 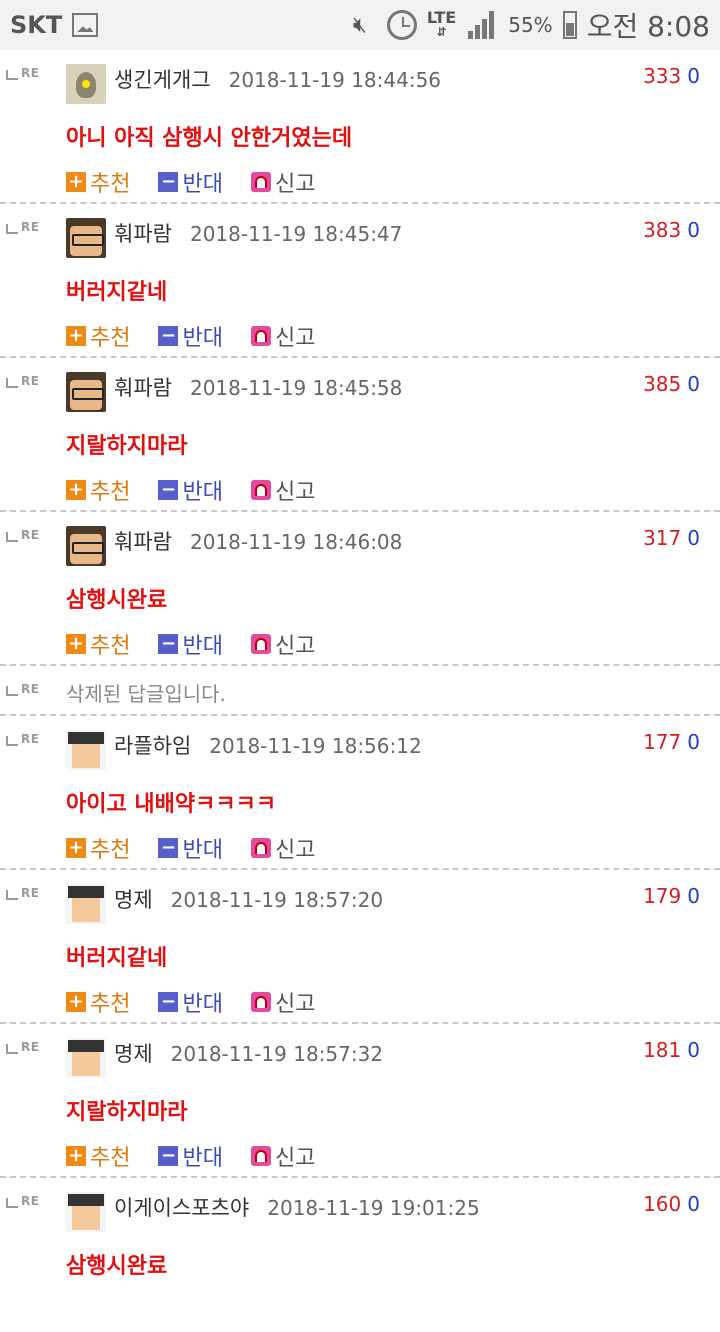 What do you see at coordinates (277, 79) in the screenshot?
I see `comment-author: 생긴게개그 2018-11-19 18:44:56` at bounding box center [277, 79].